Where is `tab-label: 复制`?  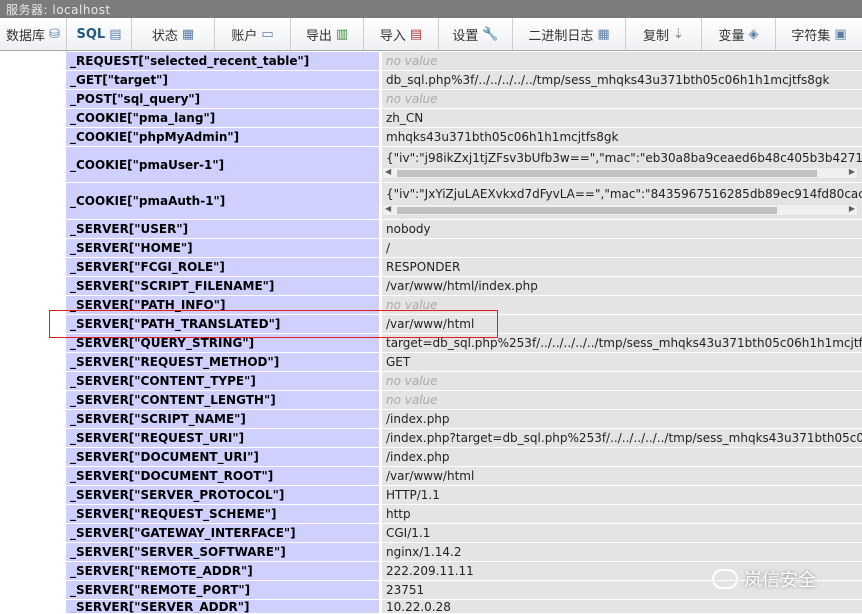 tab-label: 复制 is located at coordinates (656, 36).